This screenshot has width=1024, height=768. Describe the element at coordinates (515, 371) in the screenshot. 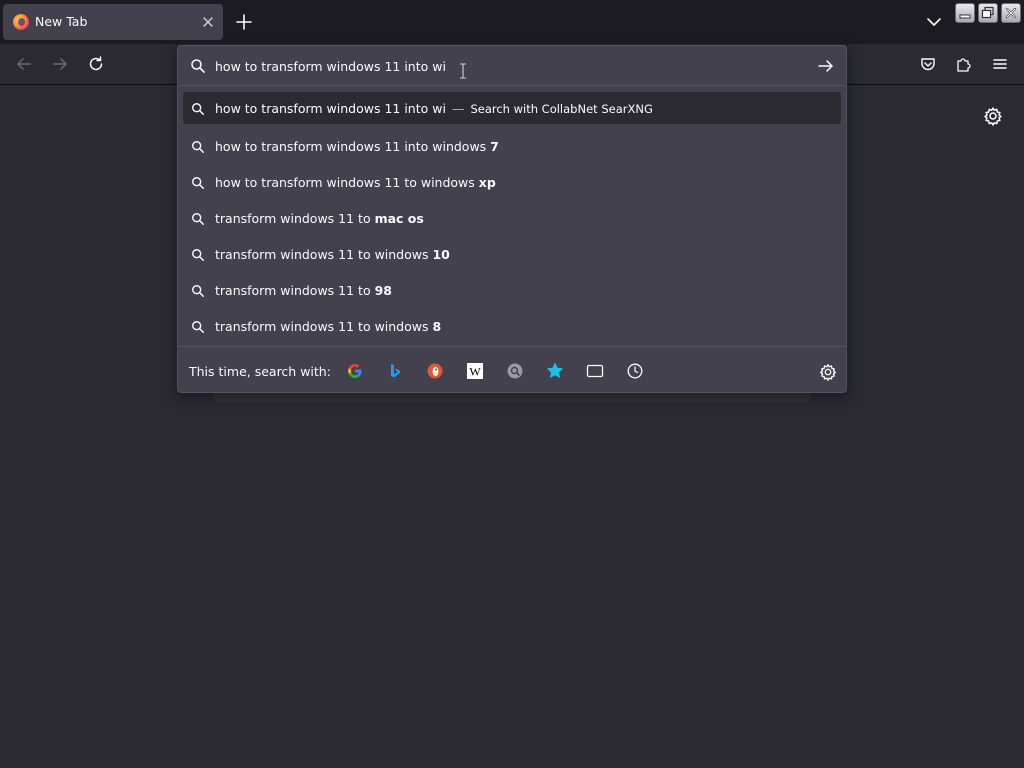

I see `searxng-icon` at that location.